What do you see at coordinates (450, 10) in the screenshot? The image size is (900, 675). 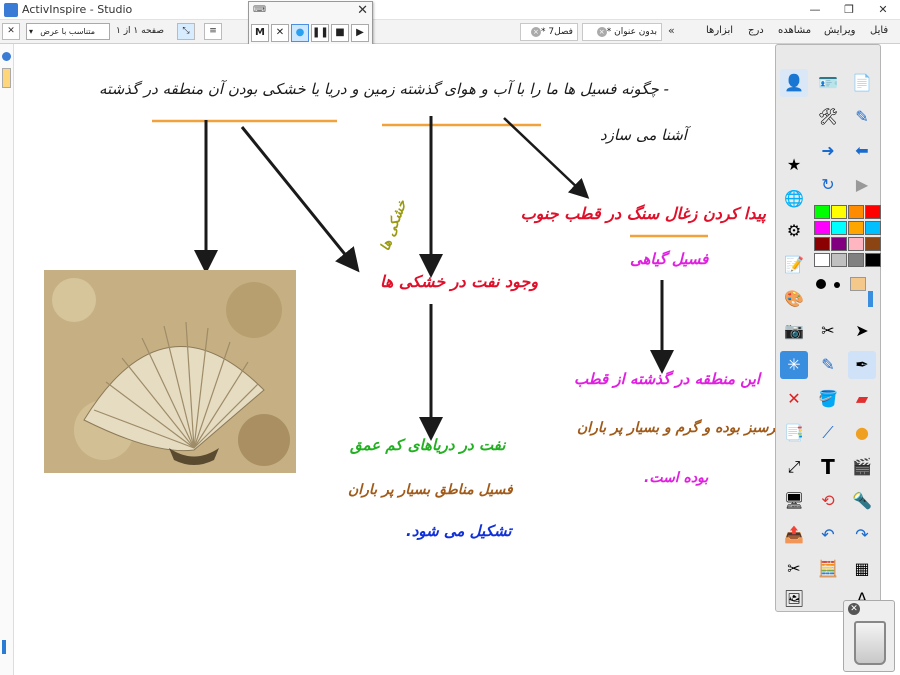 I see `title-bar: ActivInspire - Studio — ❐ ✕` at bounding box center [450, 10].